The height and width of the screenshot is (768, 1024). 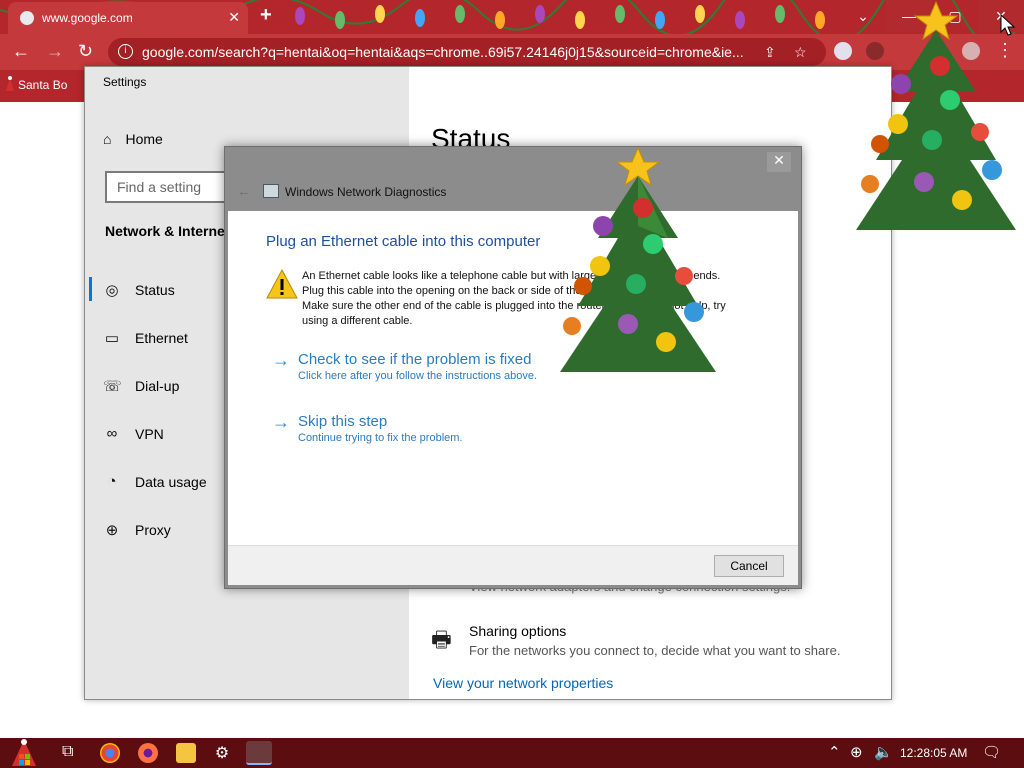 What do you see at coordinates (161, 338) in the screenshot?
I see `nav-label: Ethernet` at bounding box center [161, 338].